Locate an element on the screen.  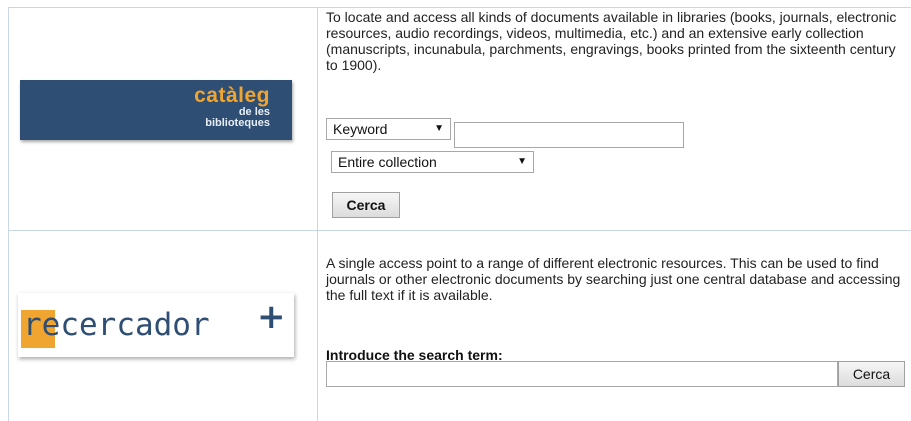
recercador-logo-prefix: re is located at coordinates (42, 325).